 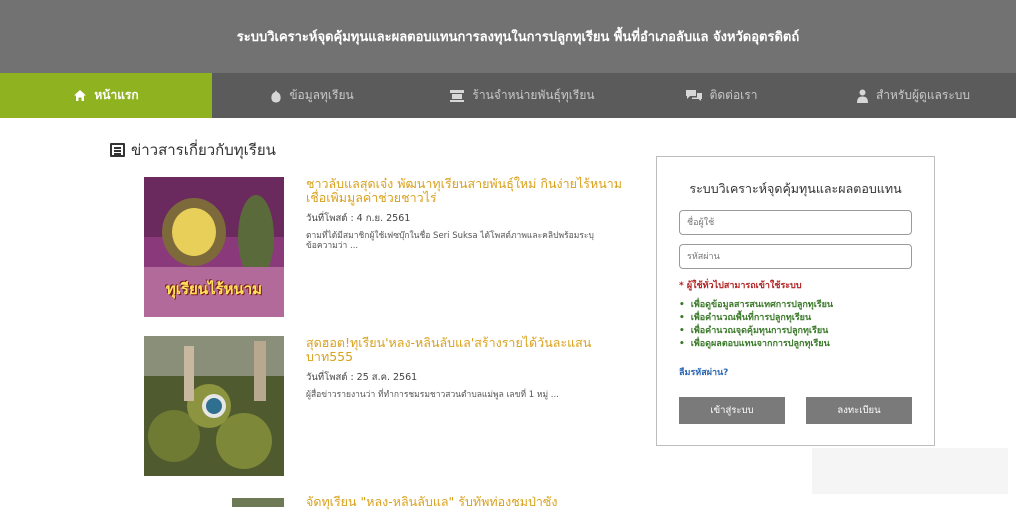 I want to click on nav-admin: สำหรับผู้ดูแลระบบ, so click(x=913, y=95).